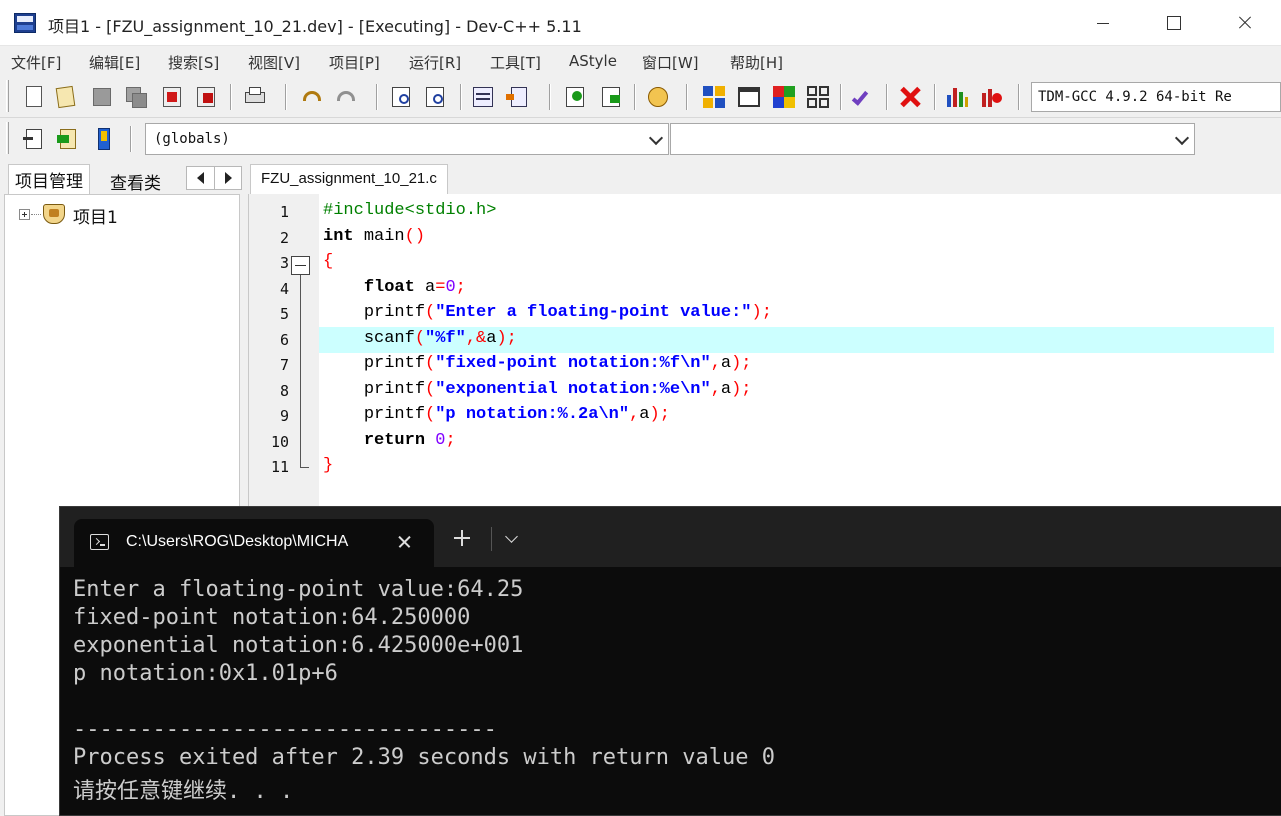 This screenshot has height=816, width=1281. Describe the element at coordinates (346, 97) in the screenshot. I see `redo-icon` at that location.